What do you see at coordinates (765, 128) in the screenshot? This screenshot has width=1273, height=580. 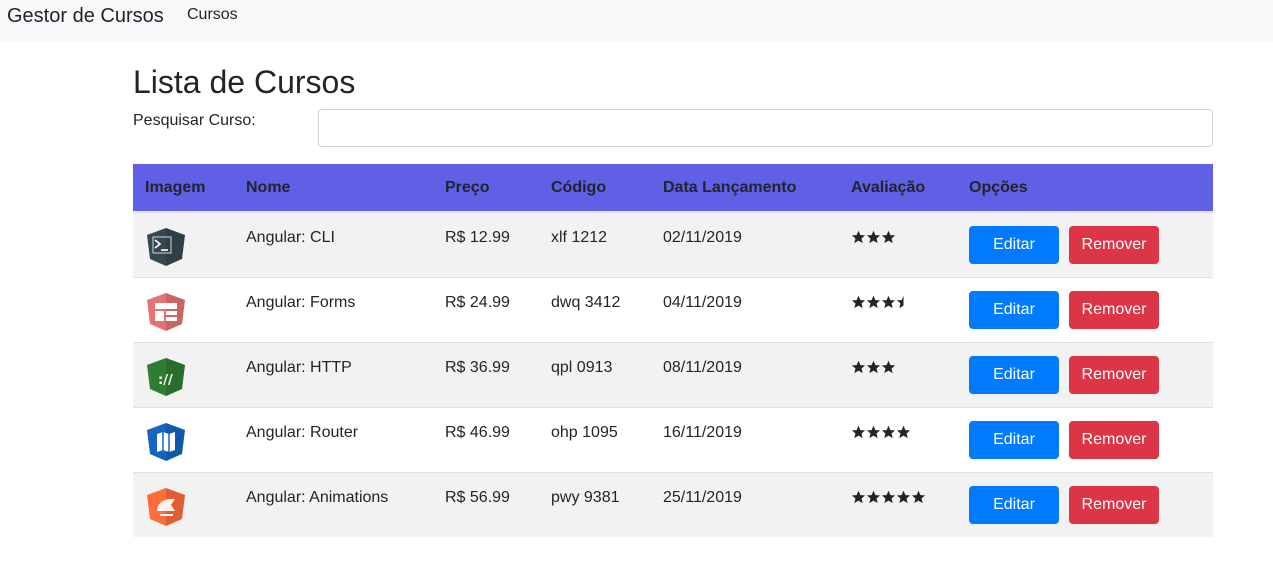 I see `search-input` at bounding box center [765, 128].